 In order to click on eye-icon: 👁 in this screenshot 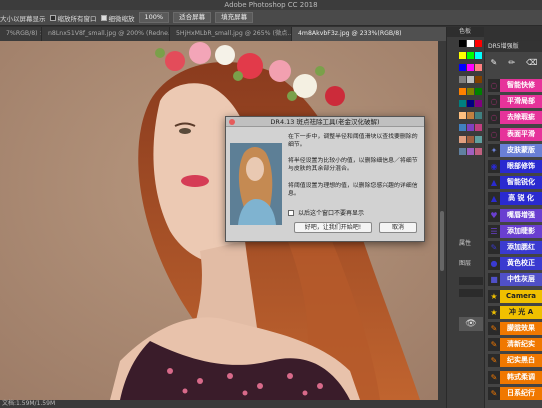, I will do `click(471, 324)`.